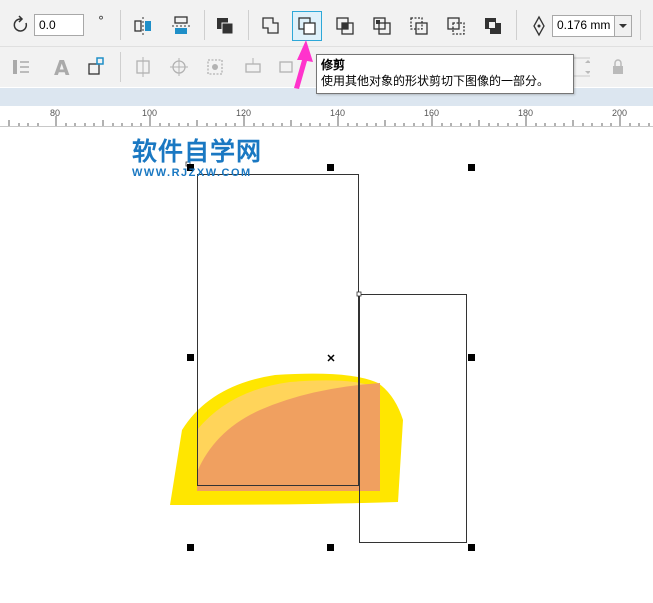 The height and width of the screenshot is (603, 653). Describe the element at coordinates (21, 67) in the screenshot. I see `paragraph-format-icon` at that location.